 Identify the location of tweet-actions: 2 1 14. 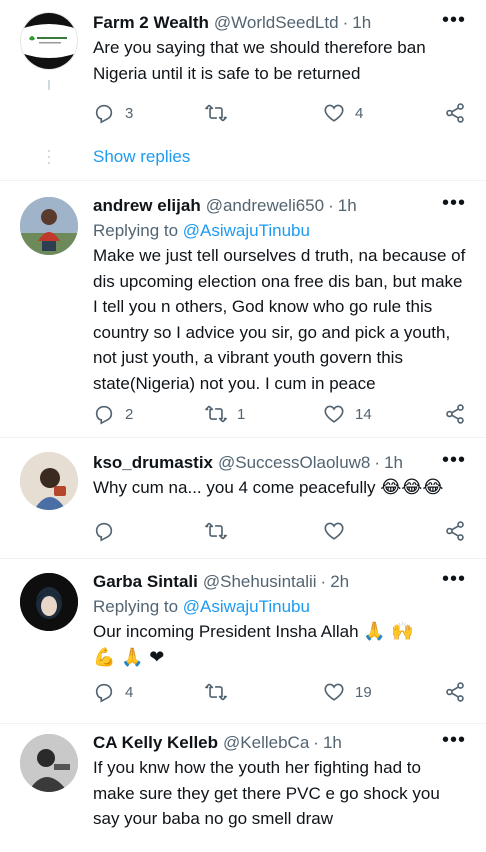
(279, 415).